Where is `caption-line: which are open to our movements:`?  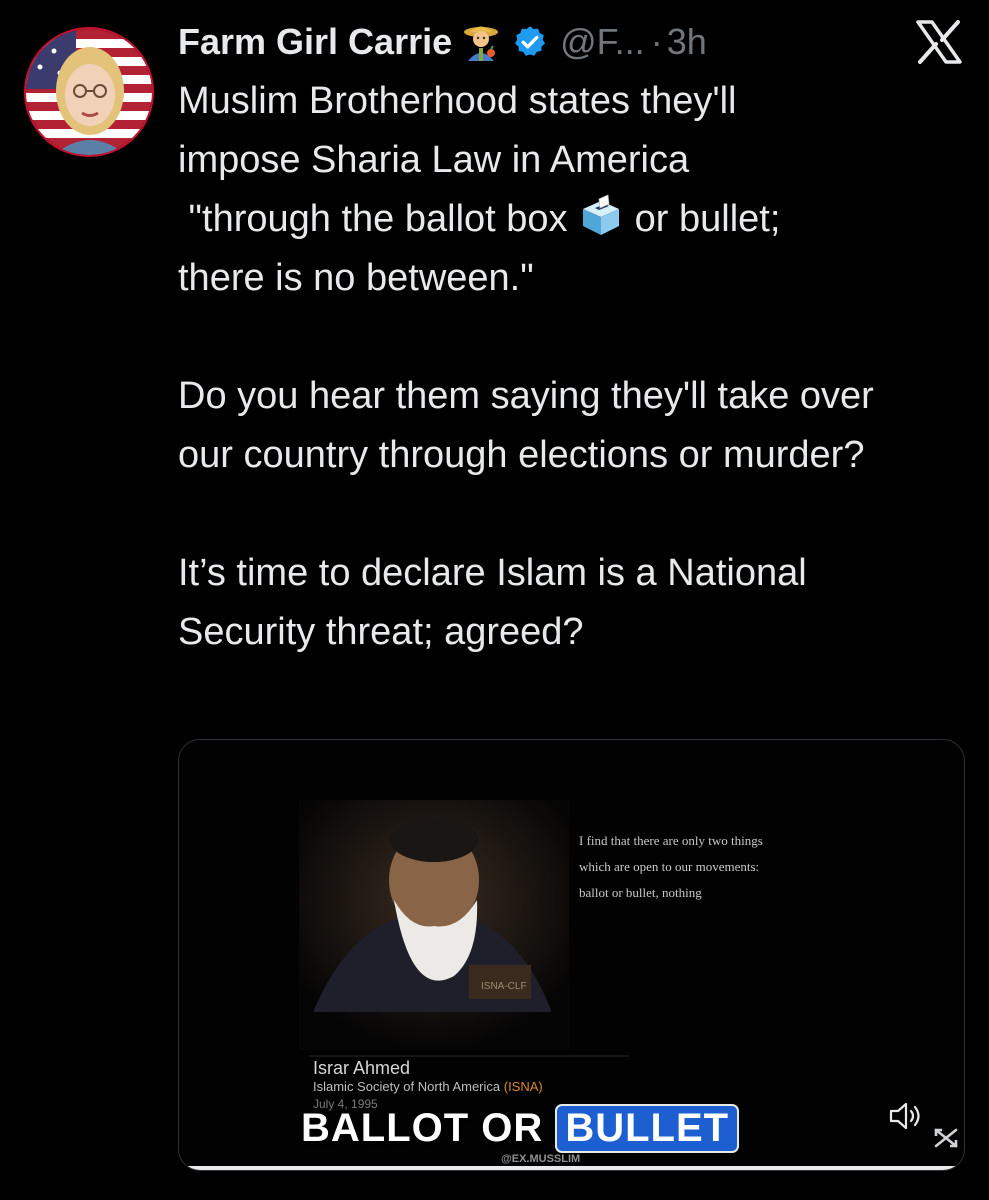 caption-line: which are open to our movements: is located at coordinates (669, 866).